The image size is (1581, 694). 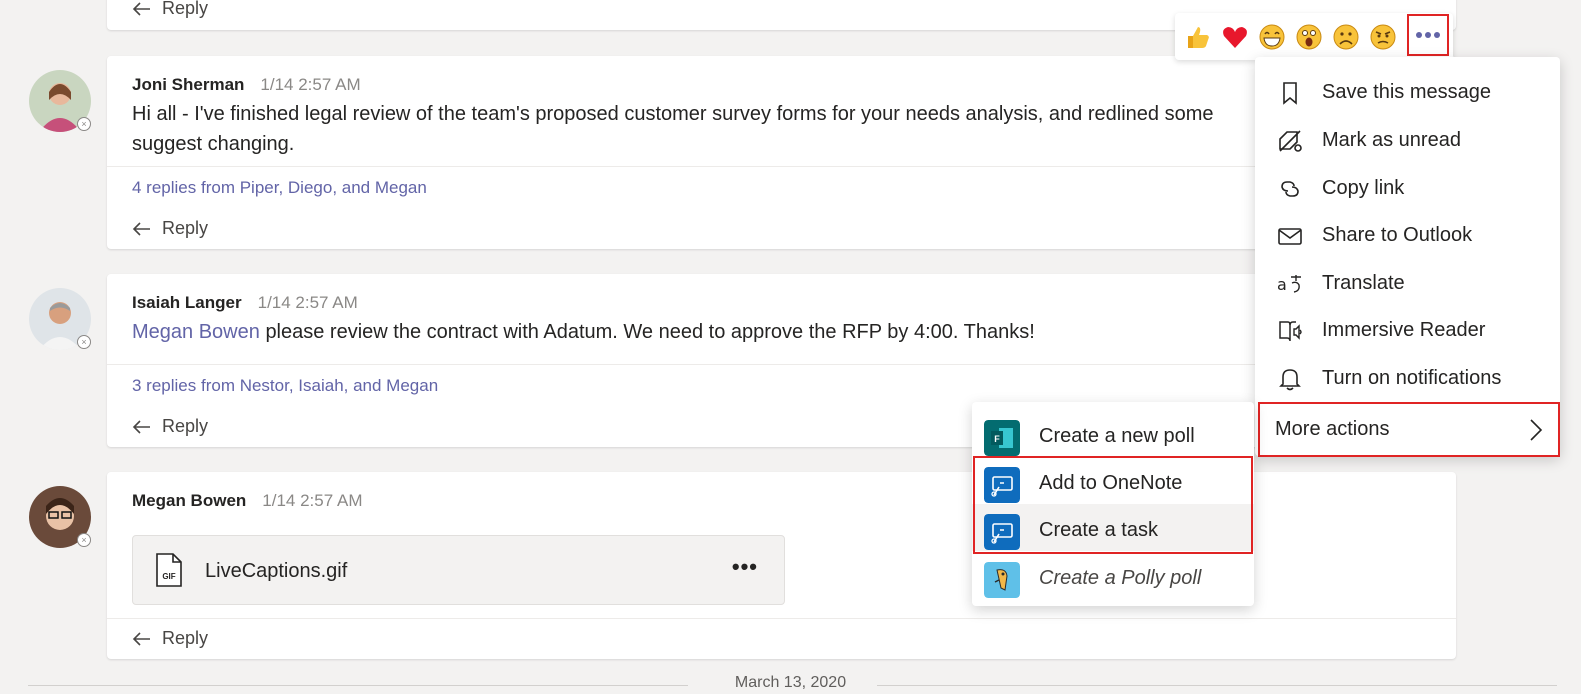 I want to click on mark-unread-icon, so click(x=1290, y=140).